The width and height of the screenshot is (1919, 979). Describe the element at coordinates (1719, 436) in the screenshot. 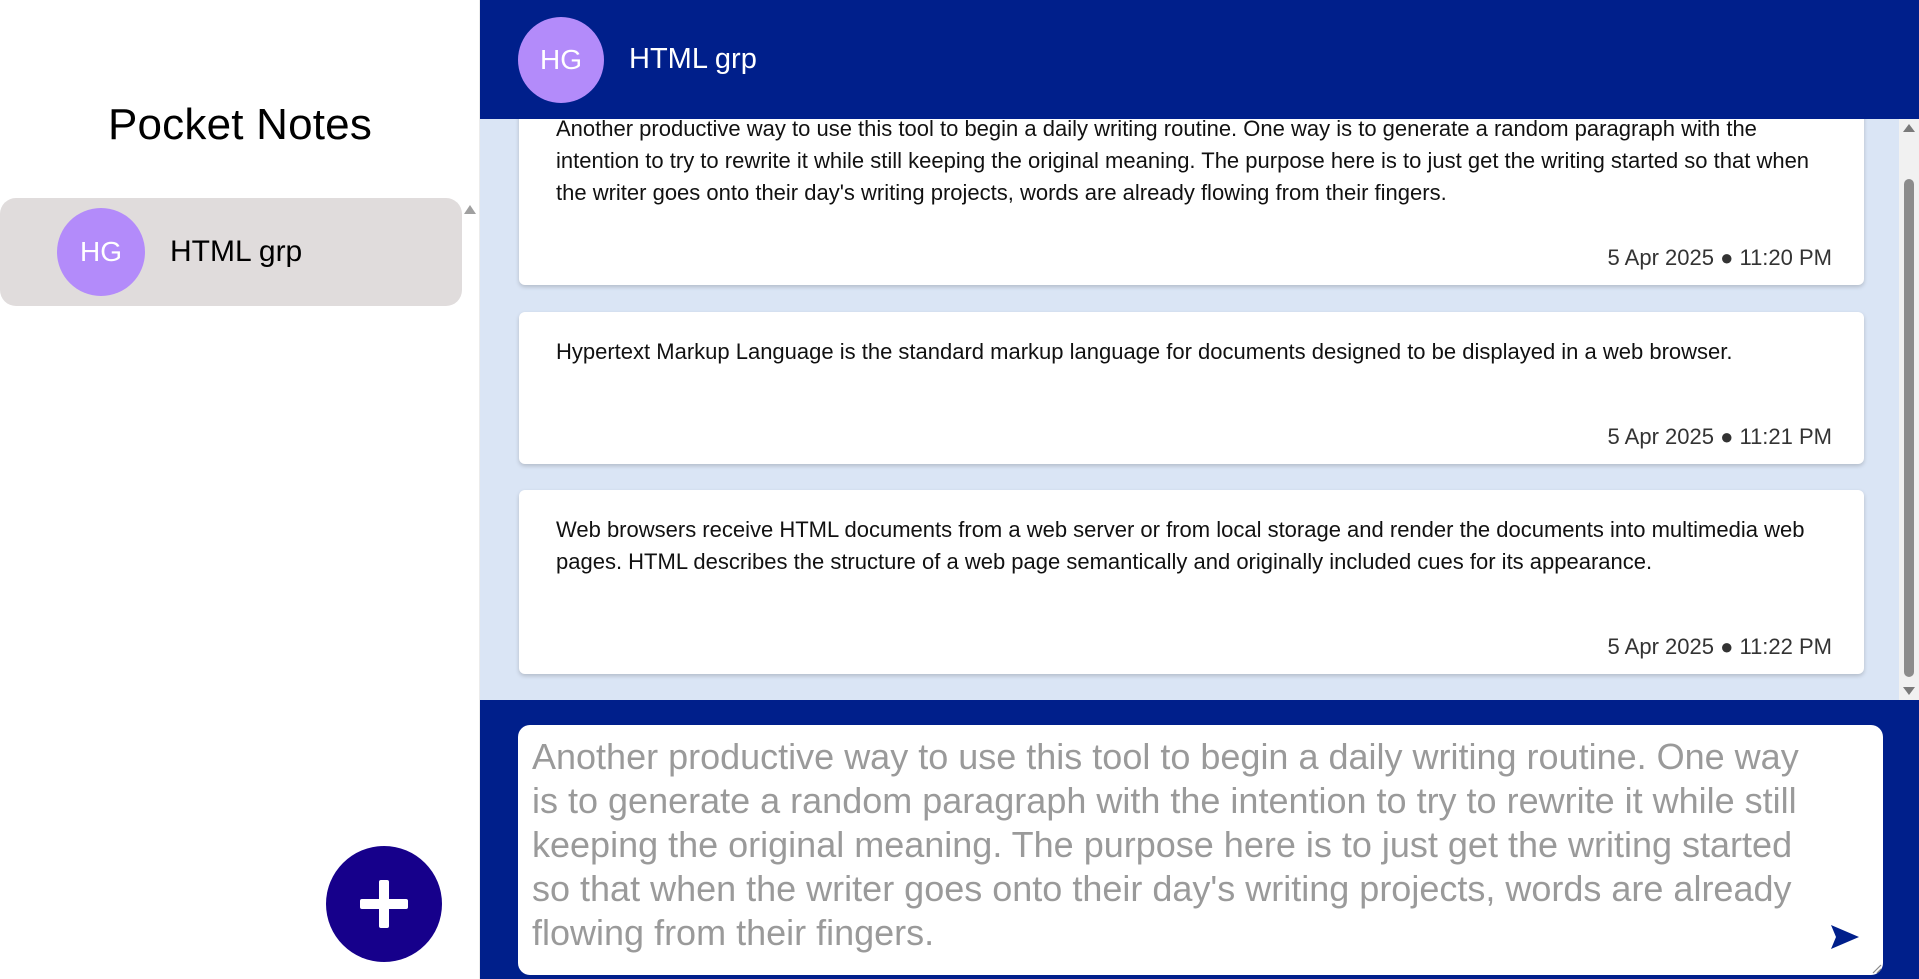

I see `note-timestamp: 5 Apr 2025 ● 11:21 PM` at that location.